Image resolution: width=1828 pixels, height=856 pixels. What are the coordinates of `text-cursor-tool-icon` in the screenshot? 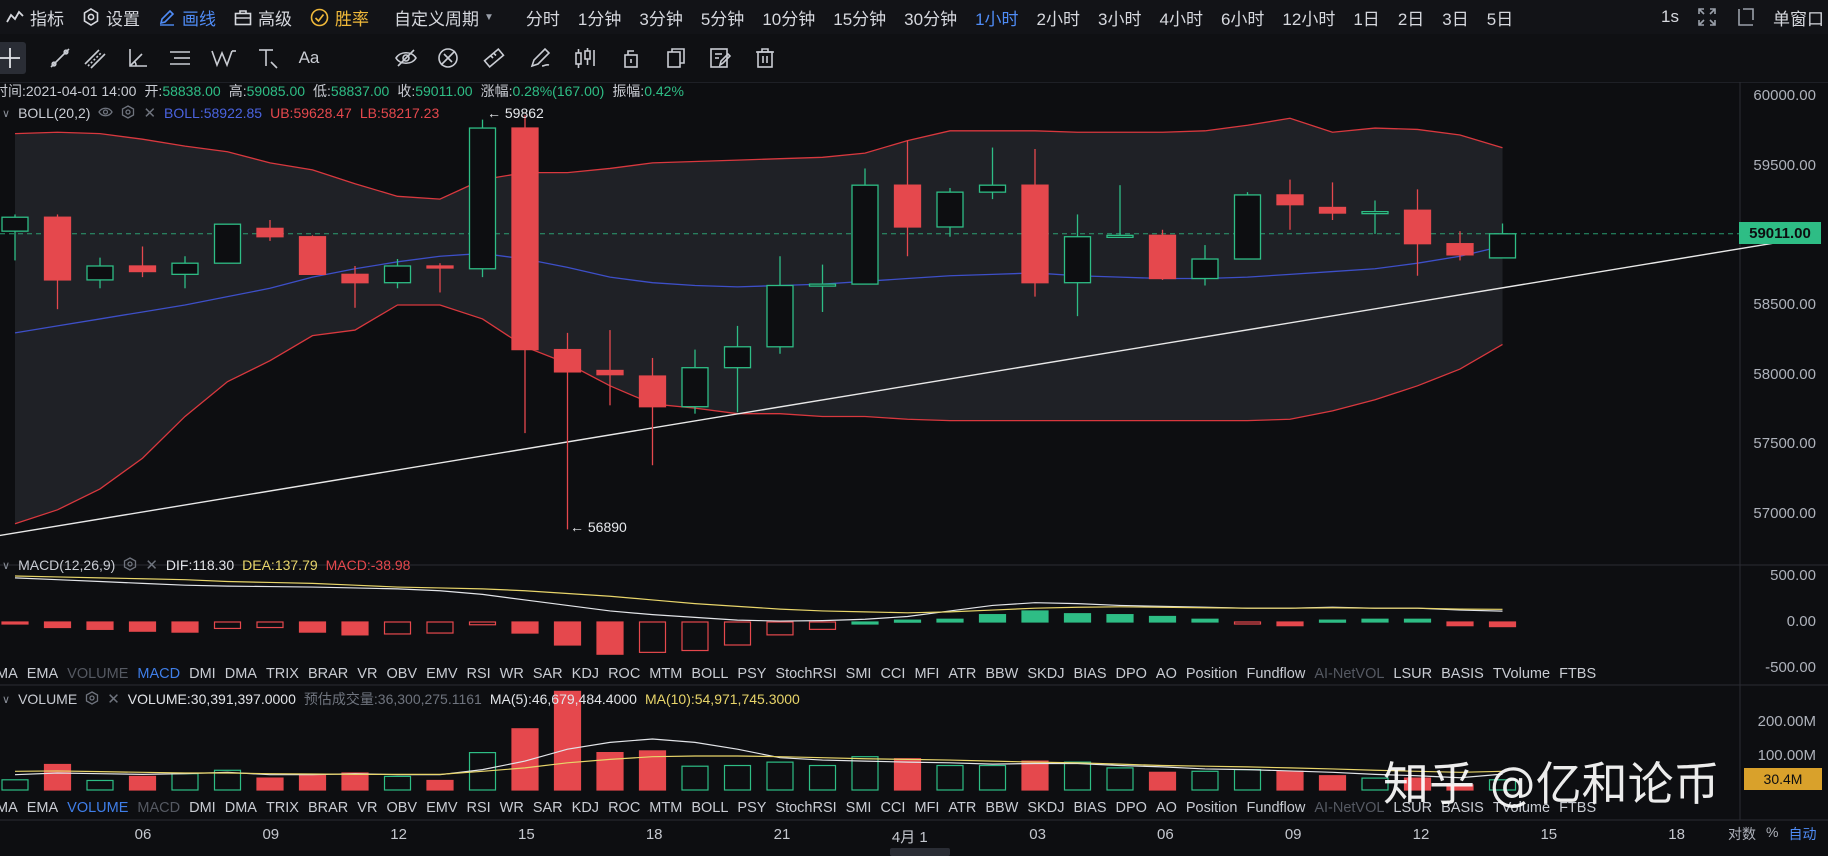 It's located at (267, 58).